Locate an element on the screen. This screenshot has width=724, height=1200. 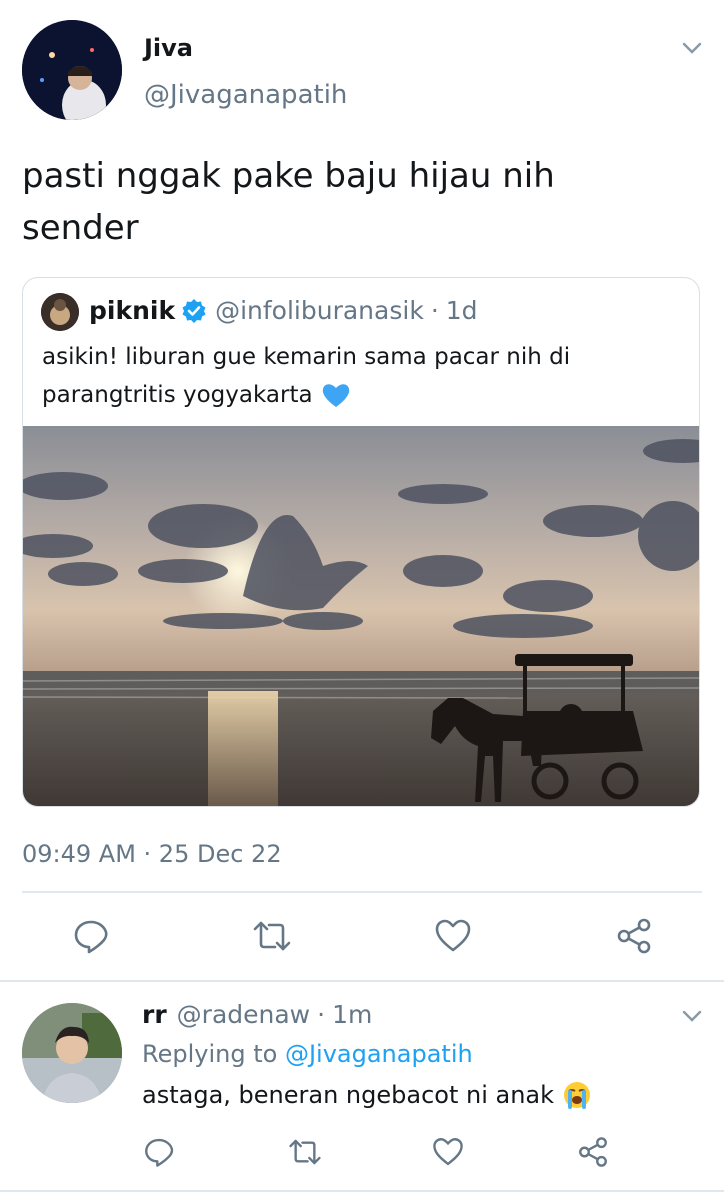
reply-header: rr @radenaw · 1m is located at coordinates (257, 1014).